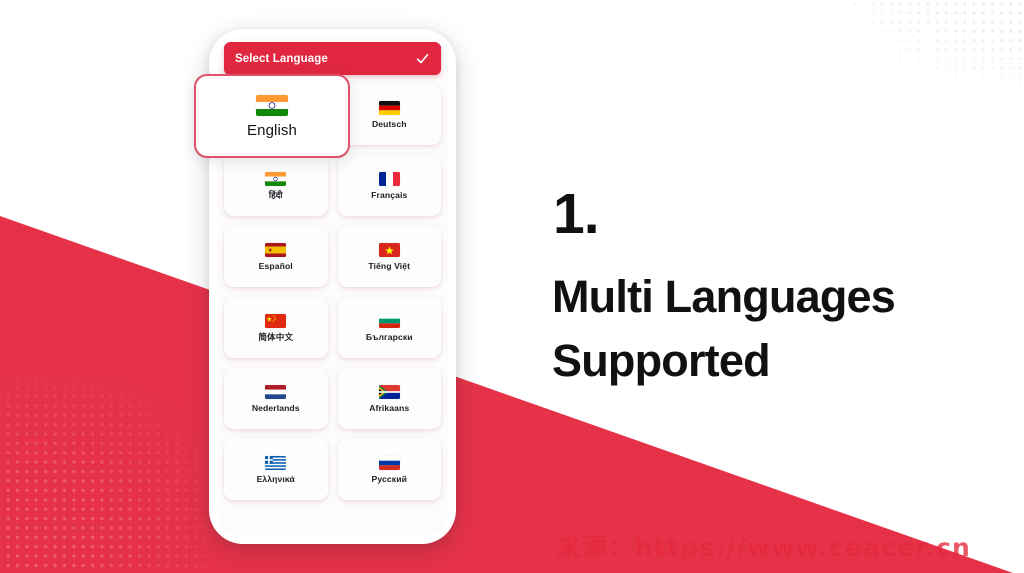 Image resolution: width=1024 pixels, height=573 pixels. I want to click on language-card-bulgarian: Български, so click(389, 327).